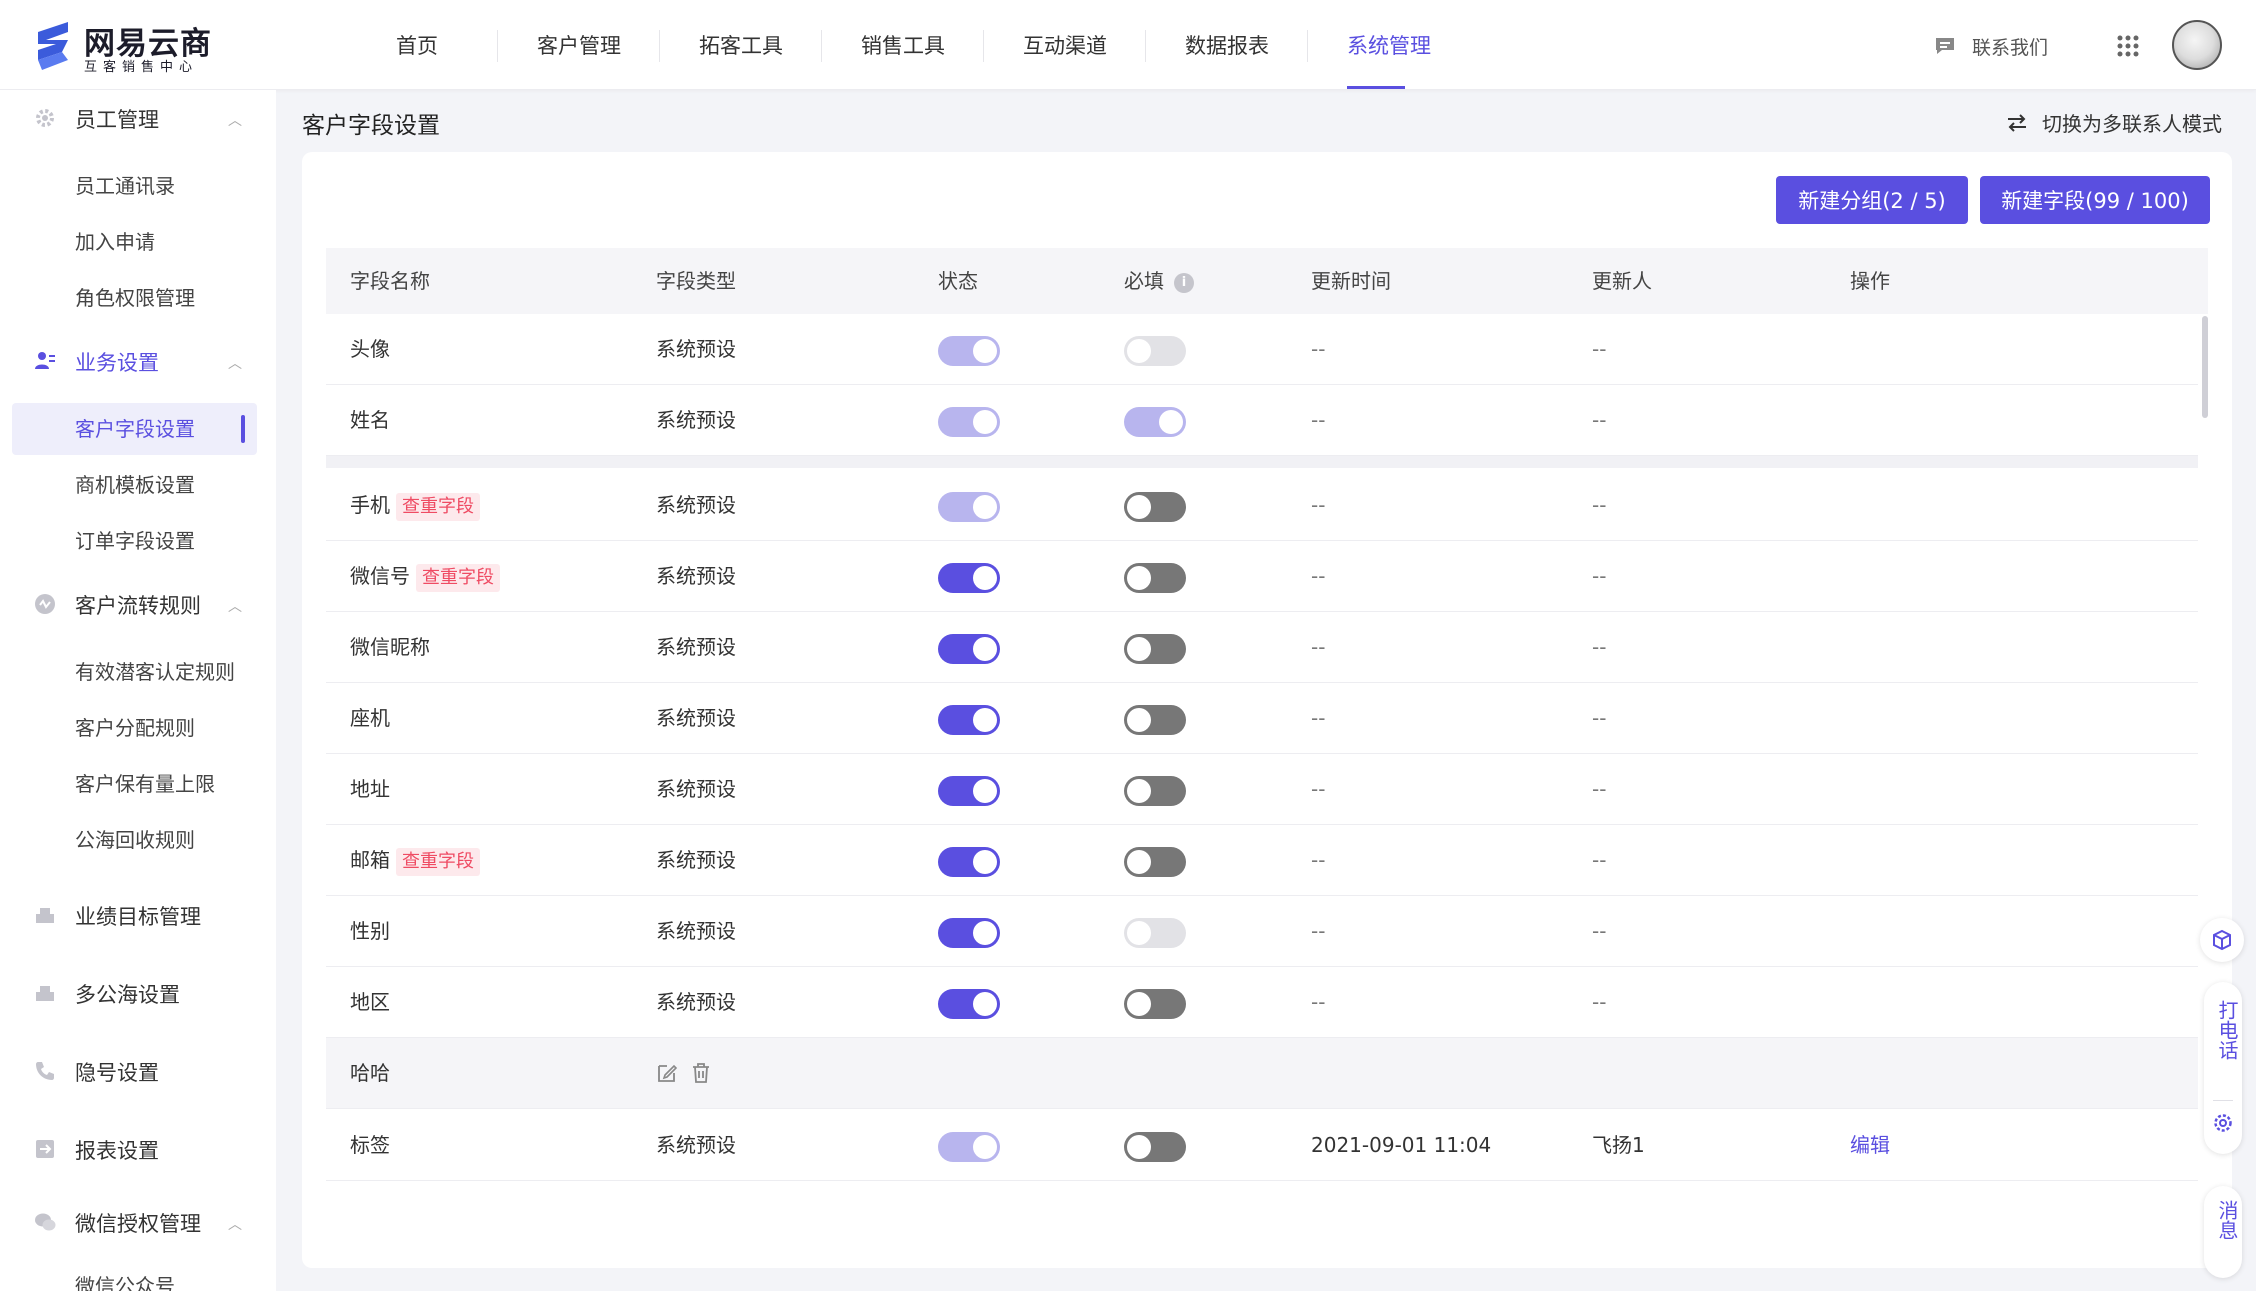  I want to click on field-name-cell: 微信昵称, so click(390, 647).